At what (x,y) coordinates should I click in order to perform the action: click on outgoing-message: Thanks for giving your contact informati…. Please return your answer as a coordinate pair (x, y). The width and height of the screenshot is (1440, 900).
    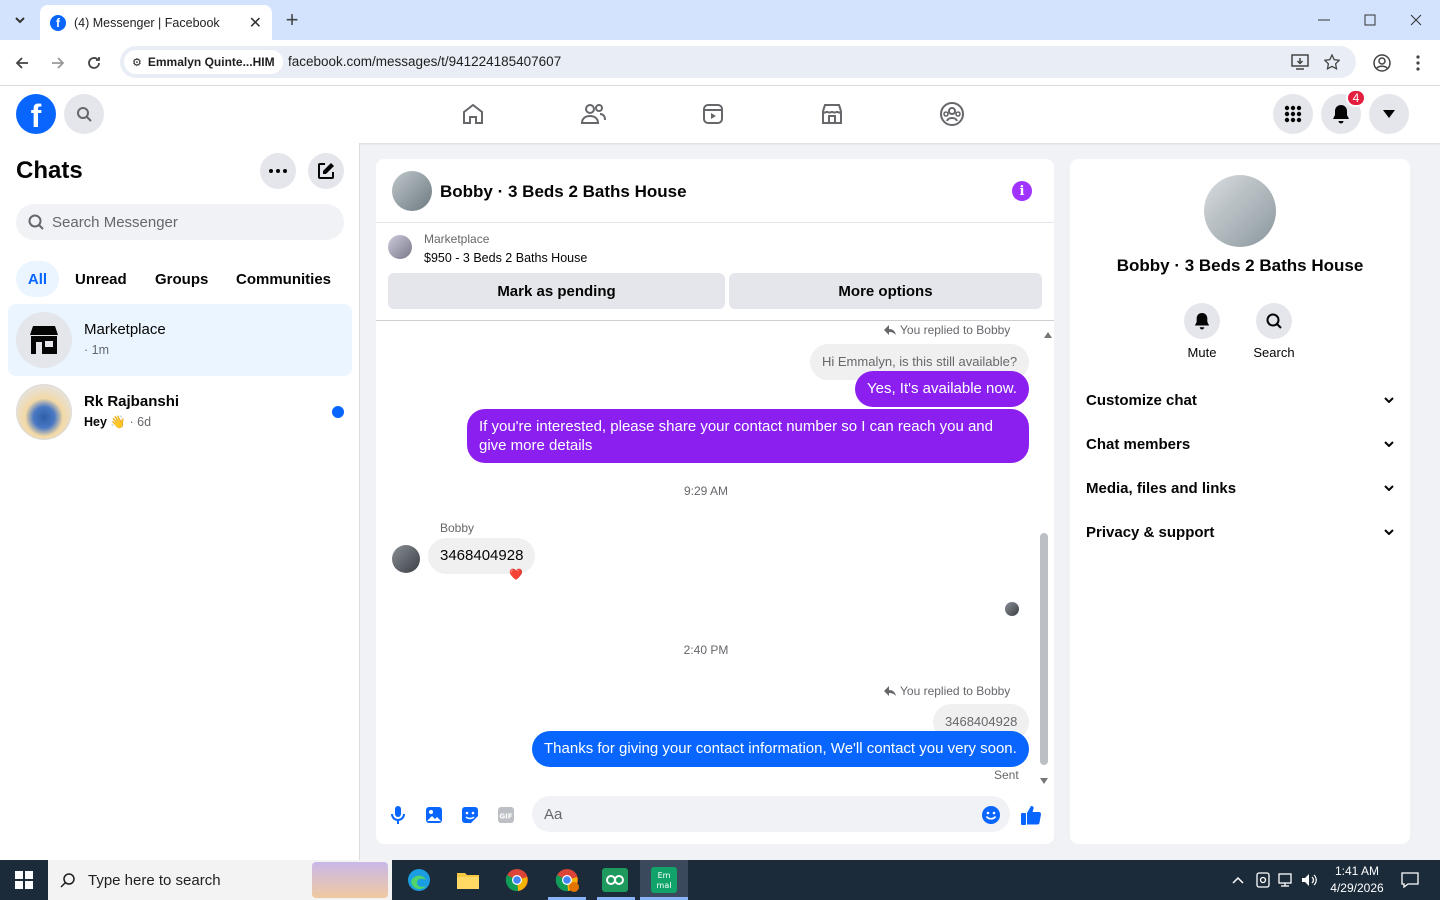
    Looking at the image, I should click on (780, 749).